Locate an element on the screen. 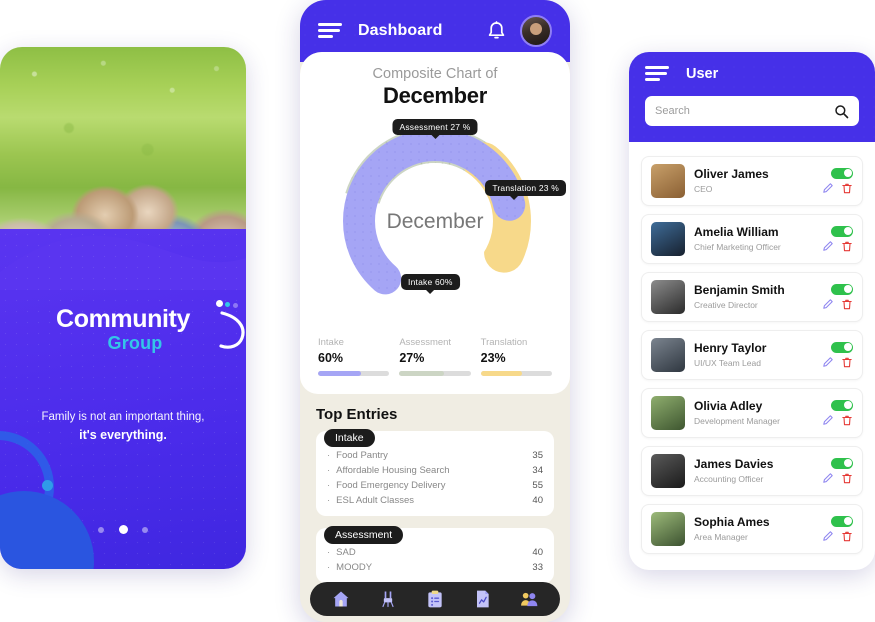 The width and height of the screenshot is (875, 622). table-row: Henry Taylor UI/UX Team Lead is located at coordinates (752, 355).